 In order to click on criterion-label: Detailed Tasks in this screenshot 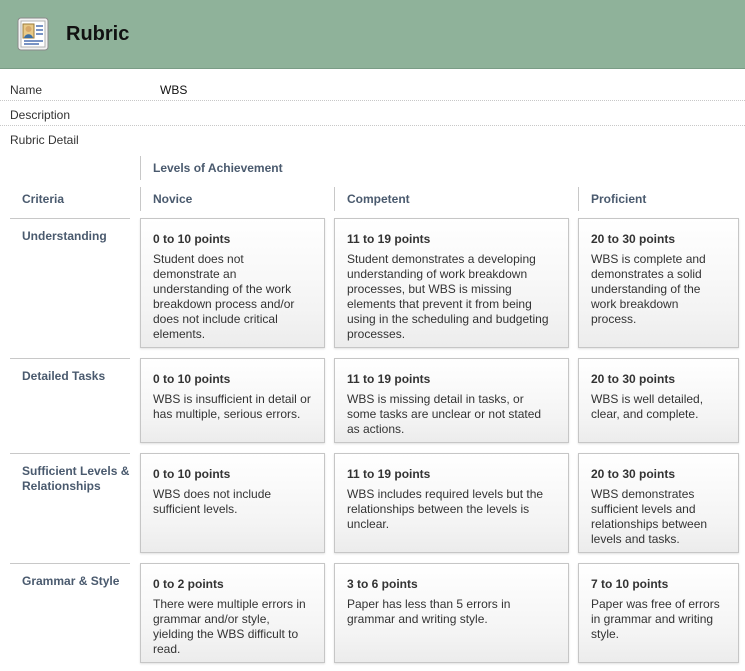, I will do `click(64, 376)`.